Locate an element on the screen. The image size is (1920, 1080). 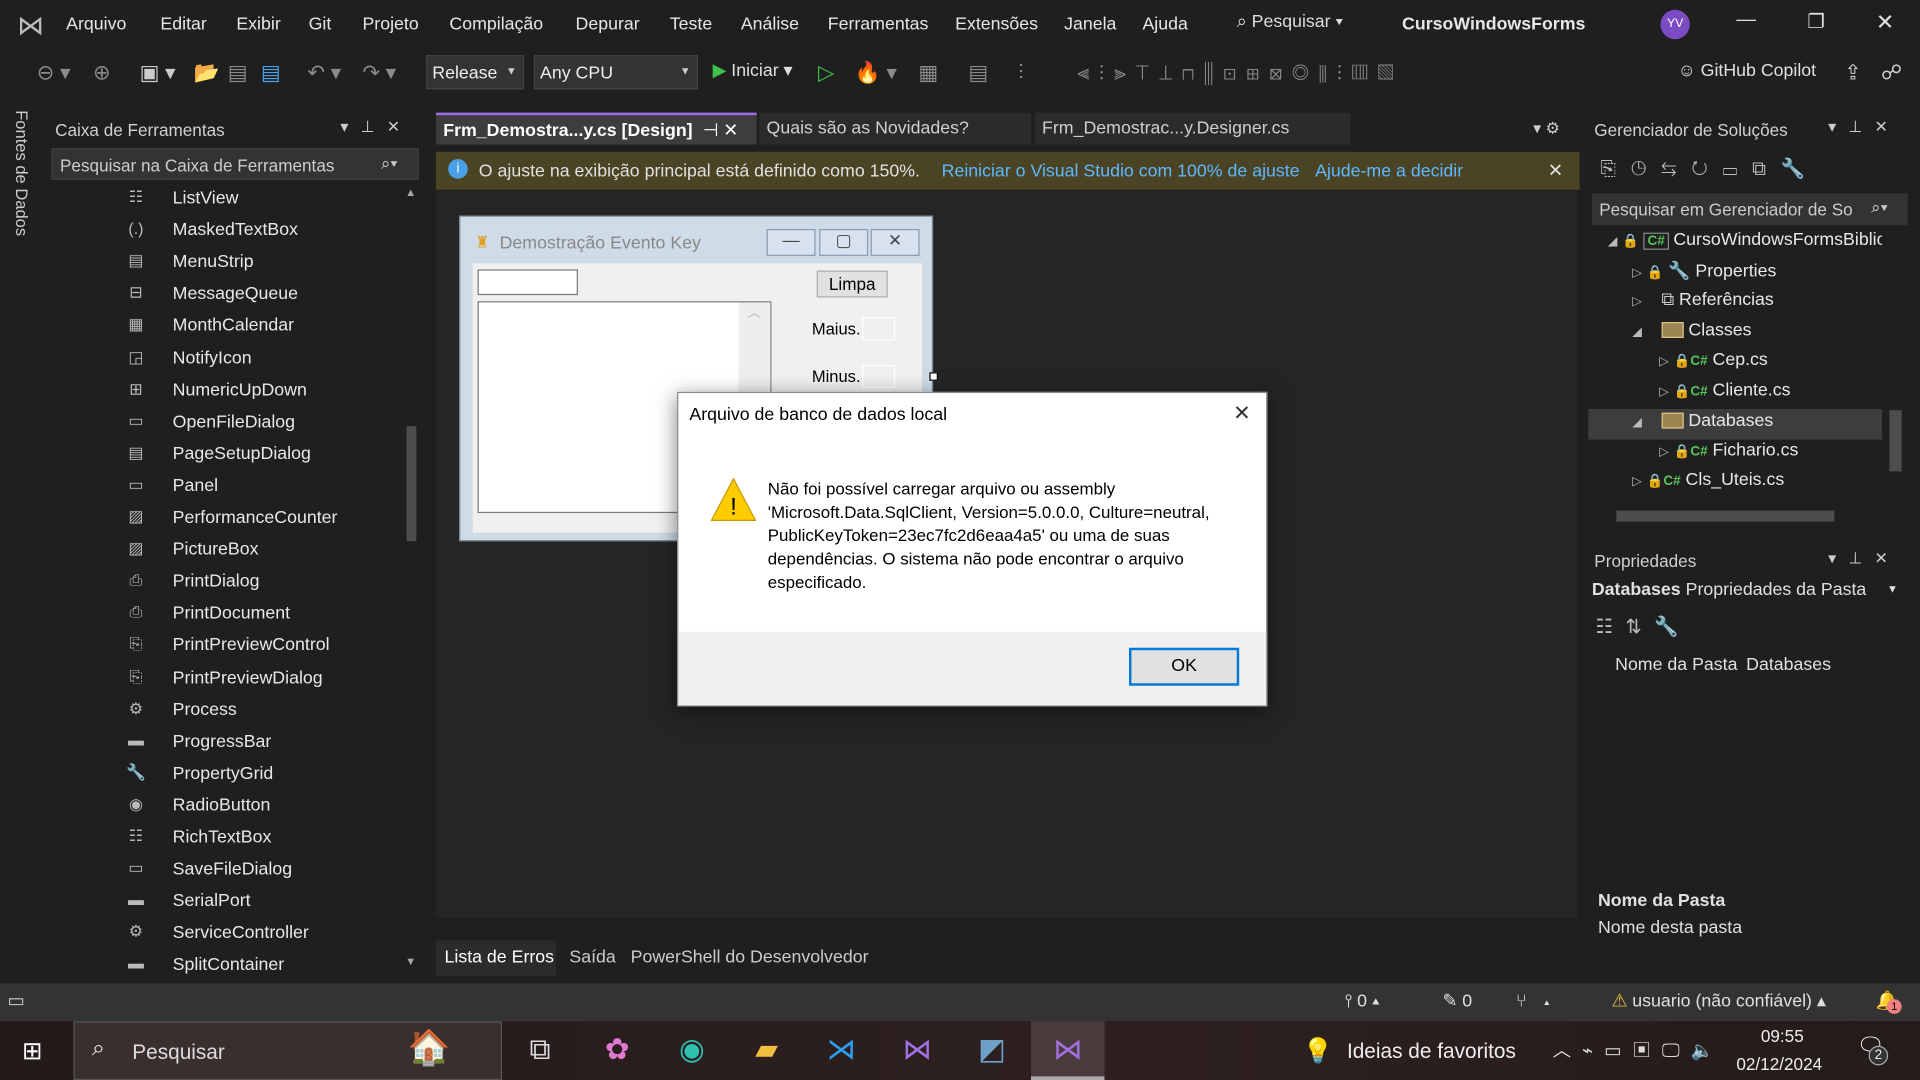
output-icon: ▭ is located at coordinates (15, 1000).